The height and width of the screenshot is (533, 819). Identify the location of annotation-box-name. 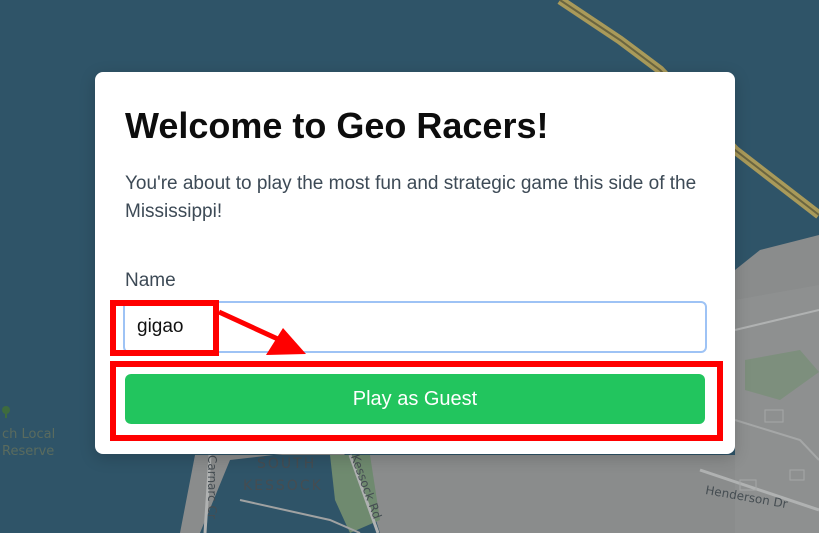
(164, 328).